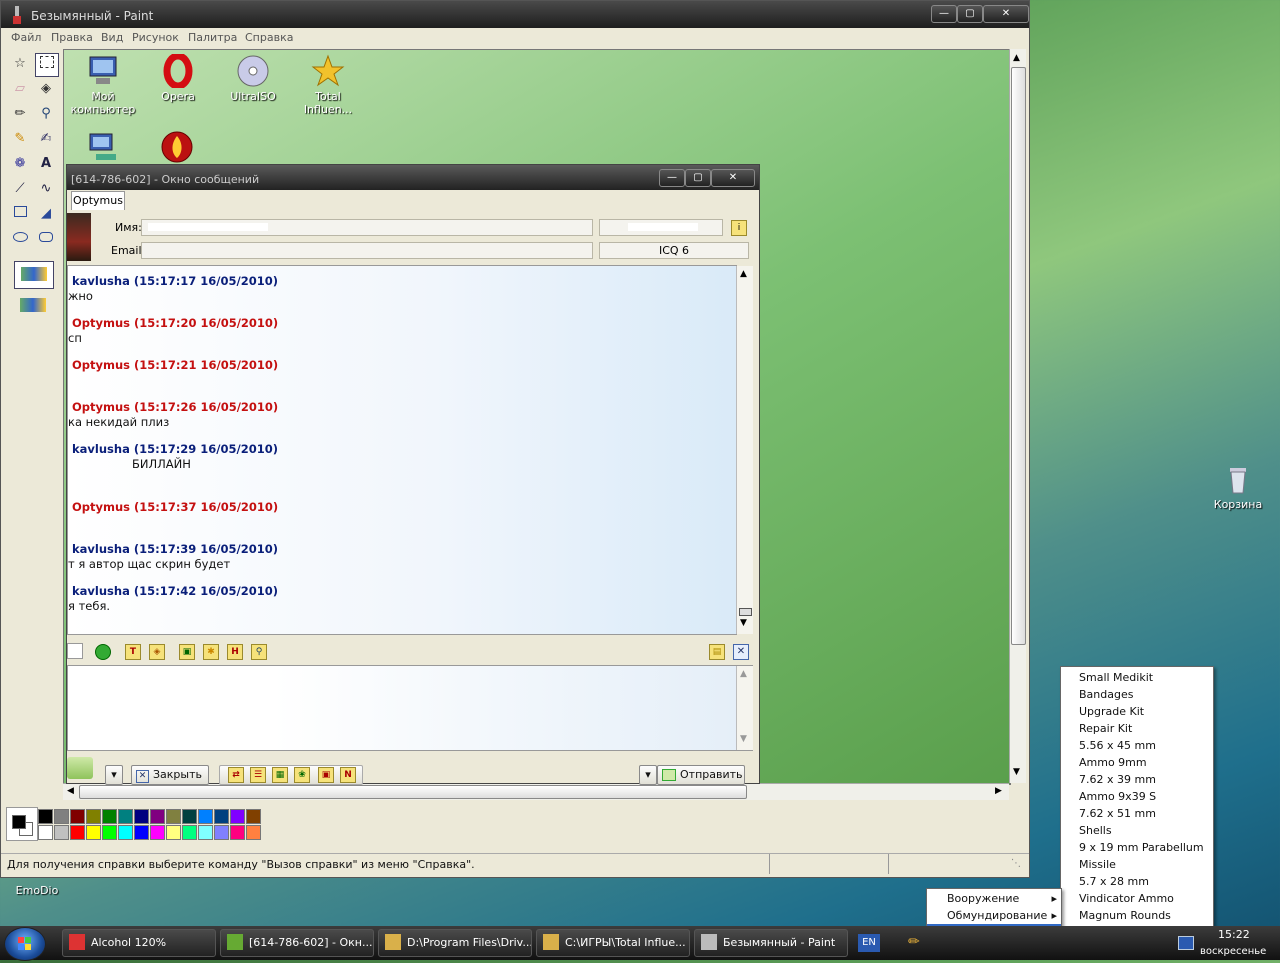  Describe the element at coordinates (211, 652) in the screenshot. I see `sparkle-icon: ✱` at that location.